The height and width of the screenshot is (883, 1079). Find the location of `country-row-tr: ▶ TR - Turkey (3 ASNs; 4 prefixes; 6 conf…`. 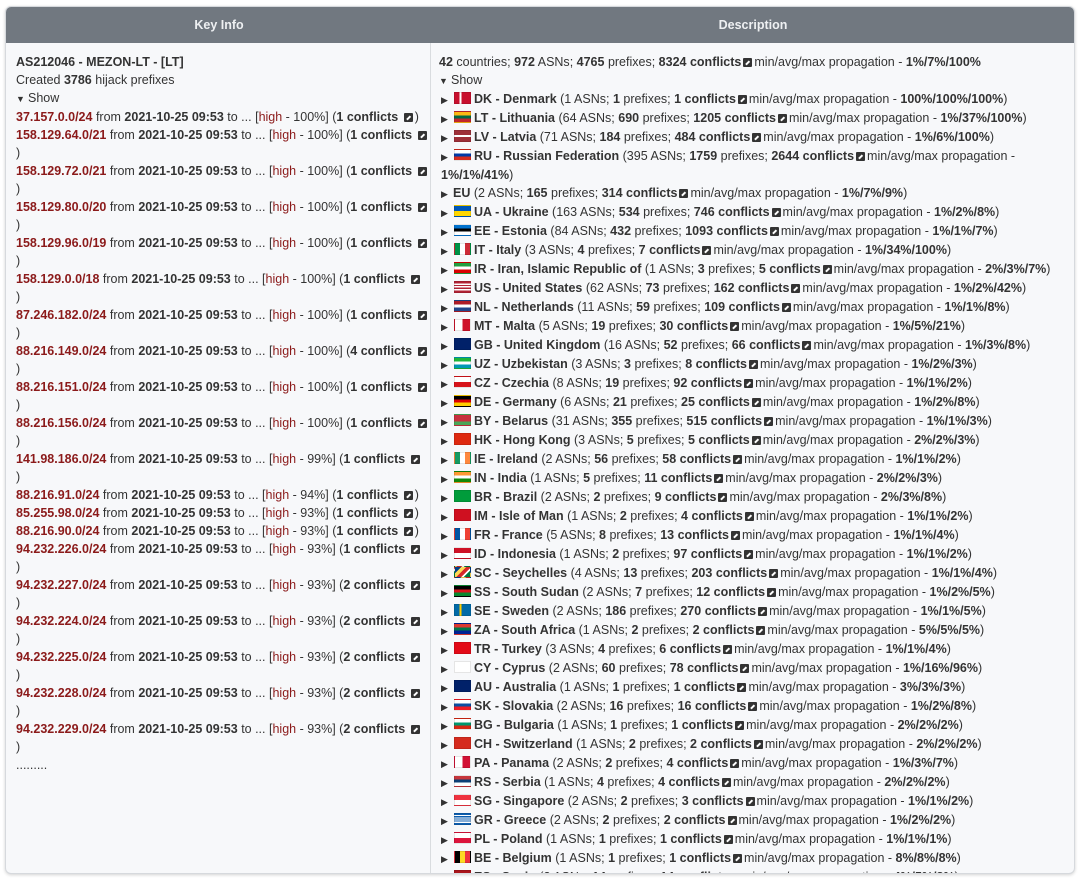

country-row-tr: ▶ TR - Turkey (3 ASNs; 4 prefixes; 6 conf… is located at coordinates (756, 649).